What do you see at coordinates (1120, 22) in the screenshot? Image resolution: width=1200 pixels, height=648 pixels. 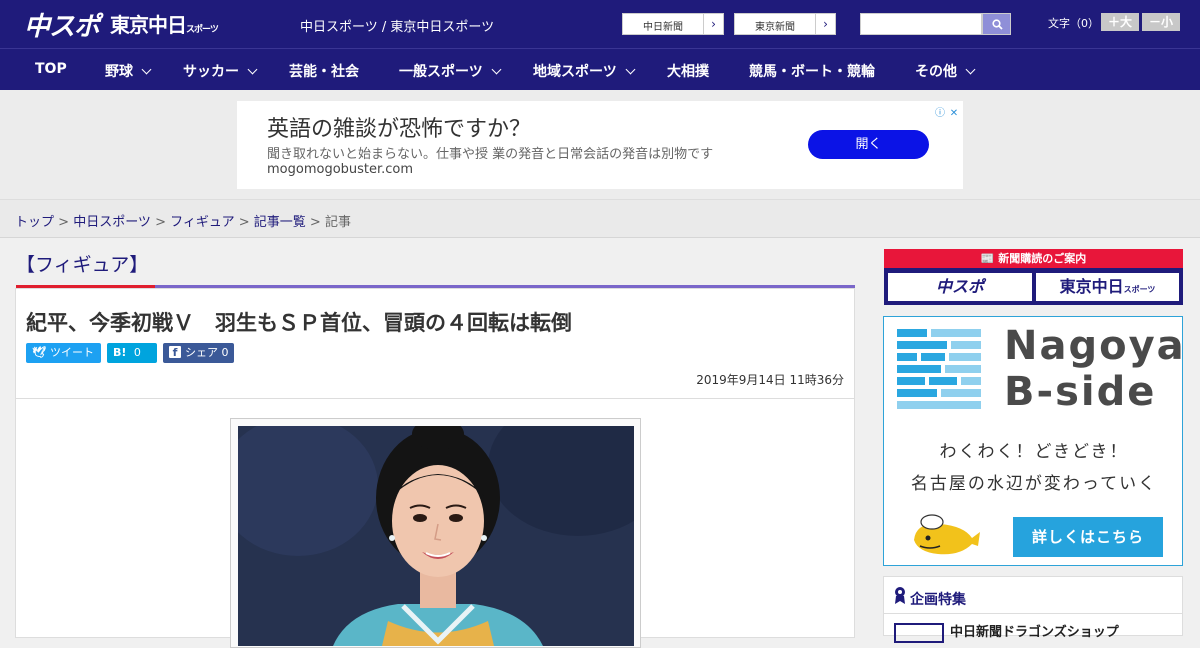 I see `font-bigger-button: ＋大` at bounding box center [1120, 22].